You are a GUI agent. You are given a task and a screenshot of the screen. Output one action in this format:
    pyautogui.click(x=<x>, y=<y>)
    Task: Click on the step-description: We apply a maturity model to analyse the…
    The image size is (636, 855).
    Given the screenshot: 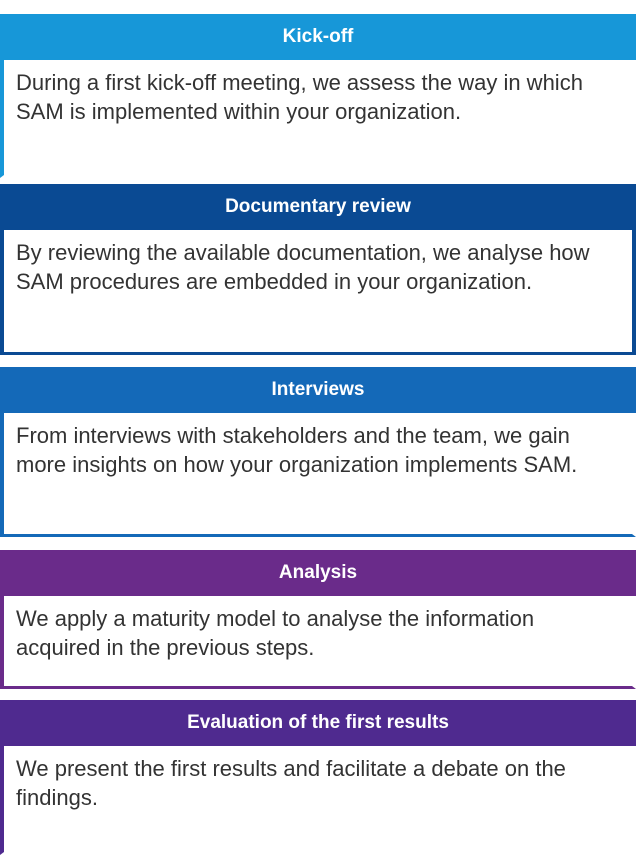 What is the action you would take?
    pyautogui.click(x=318, y=642)
    